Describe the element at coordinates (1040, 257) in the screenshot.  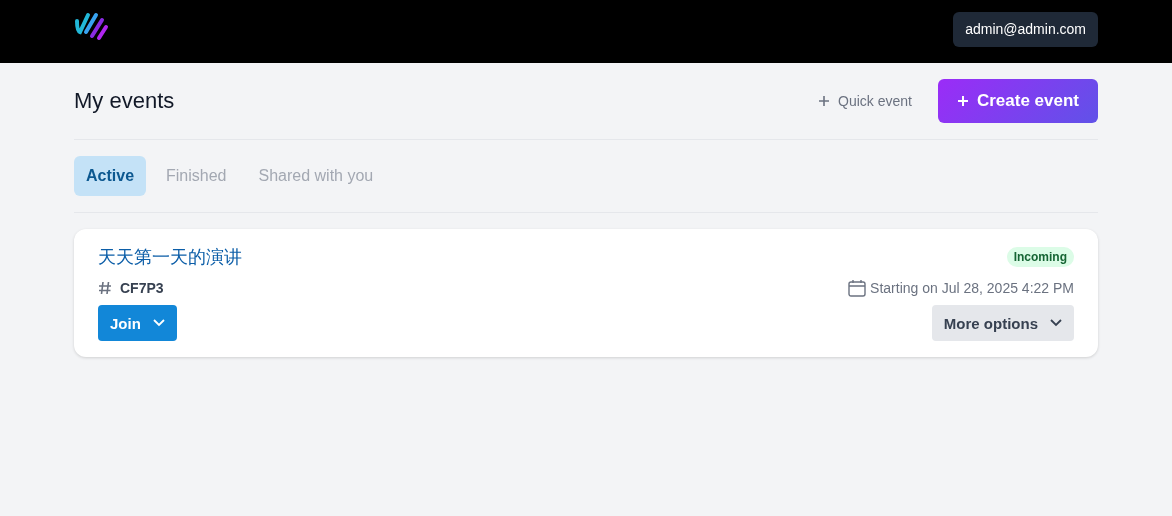
I see `status-badge: Incoming` at that location.